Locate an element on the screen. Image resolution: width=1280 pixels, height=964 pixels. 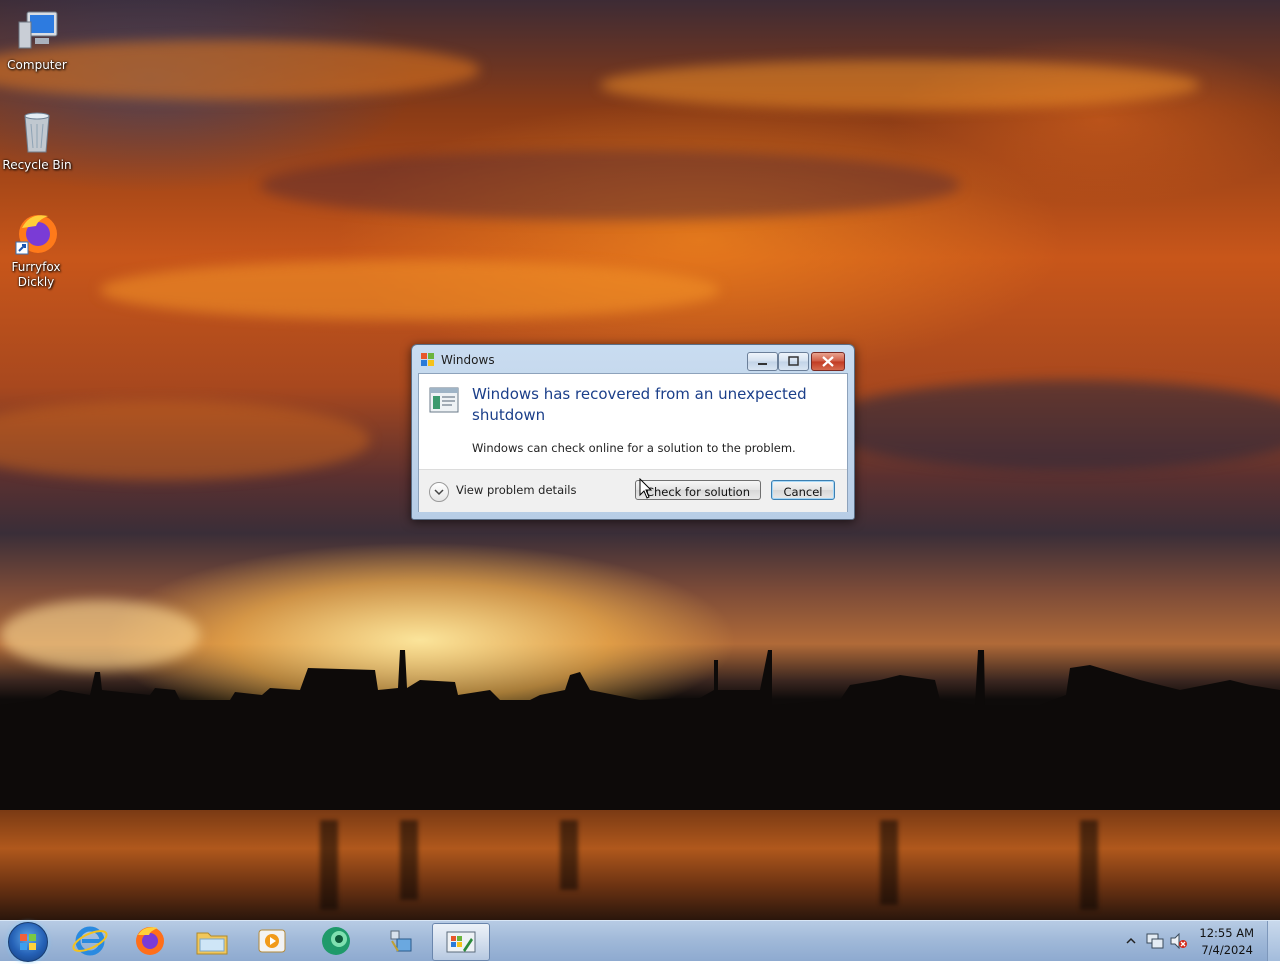
close-button is located at coordinates (828, 361).